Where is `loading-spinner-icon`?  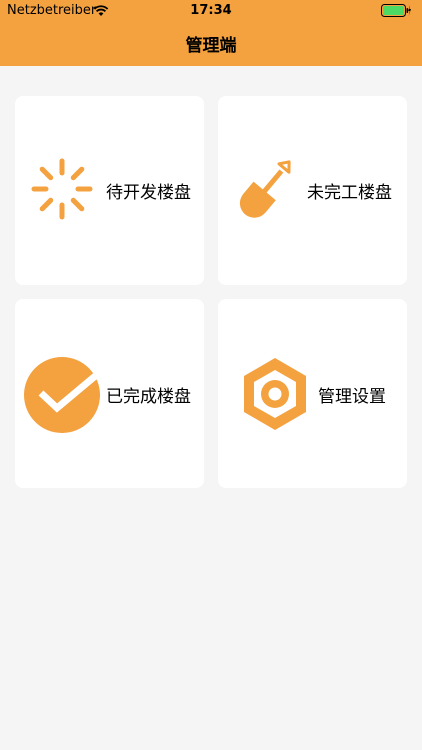
loading-spinner-icon is located at coordinates (62, 189).